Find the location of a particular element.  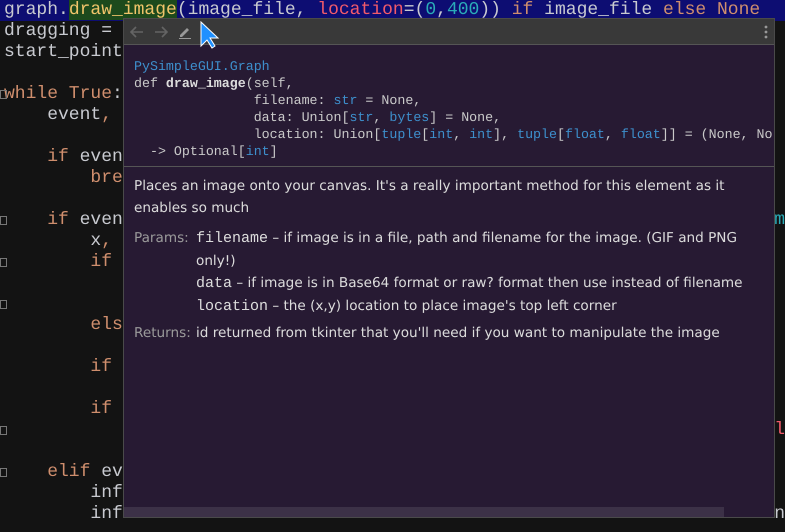

code-line: elif ev is located at coordinates (84, 472).